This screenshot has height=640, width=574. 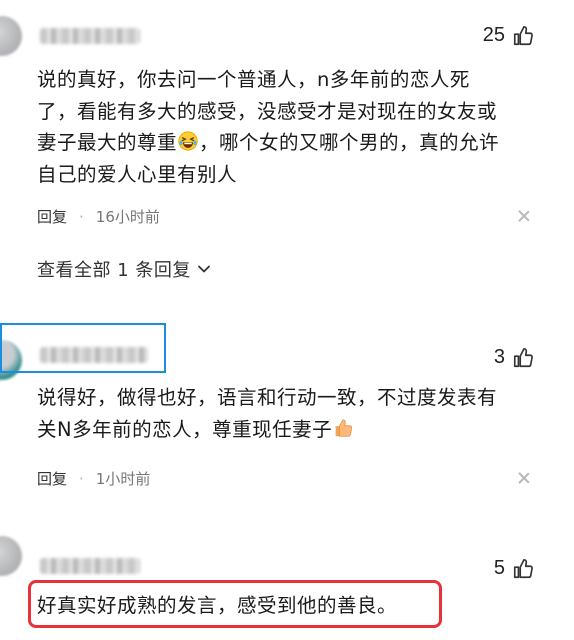 What do you see at coordinates (11, 556) in the screenshot?
I see `avatar` at bounding box center [11, 556].